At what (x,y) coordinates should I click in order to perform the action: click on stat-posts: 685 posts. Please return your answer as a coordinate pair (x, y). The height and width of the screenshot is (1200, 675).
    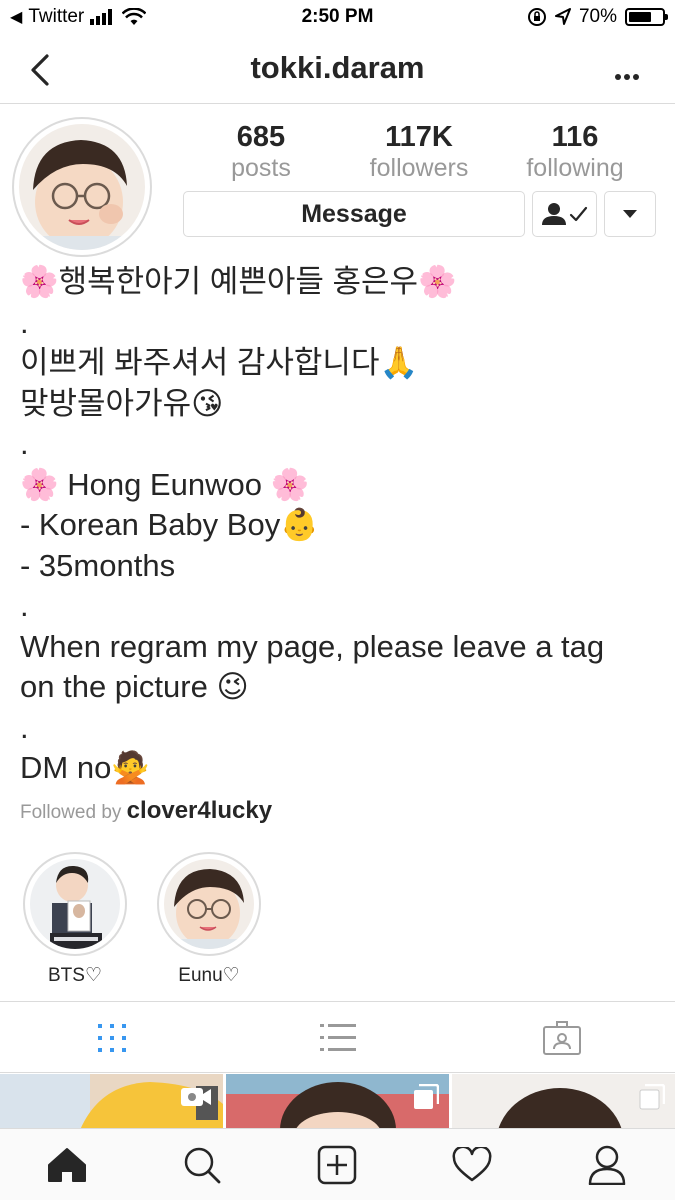
    Looking at the image, I should click on (261, 151).